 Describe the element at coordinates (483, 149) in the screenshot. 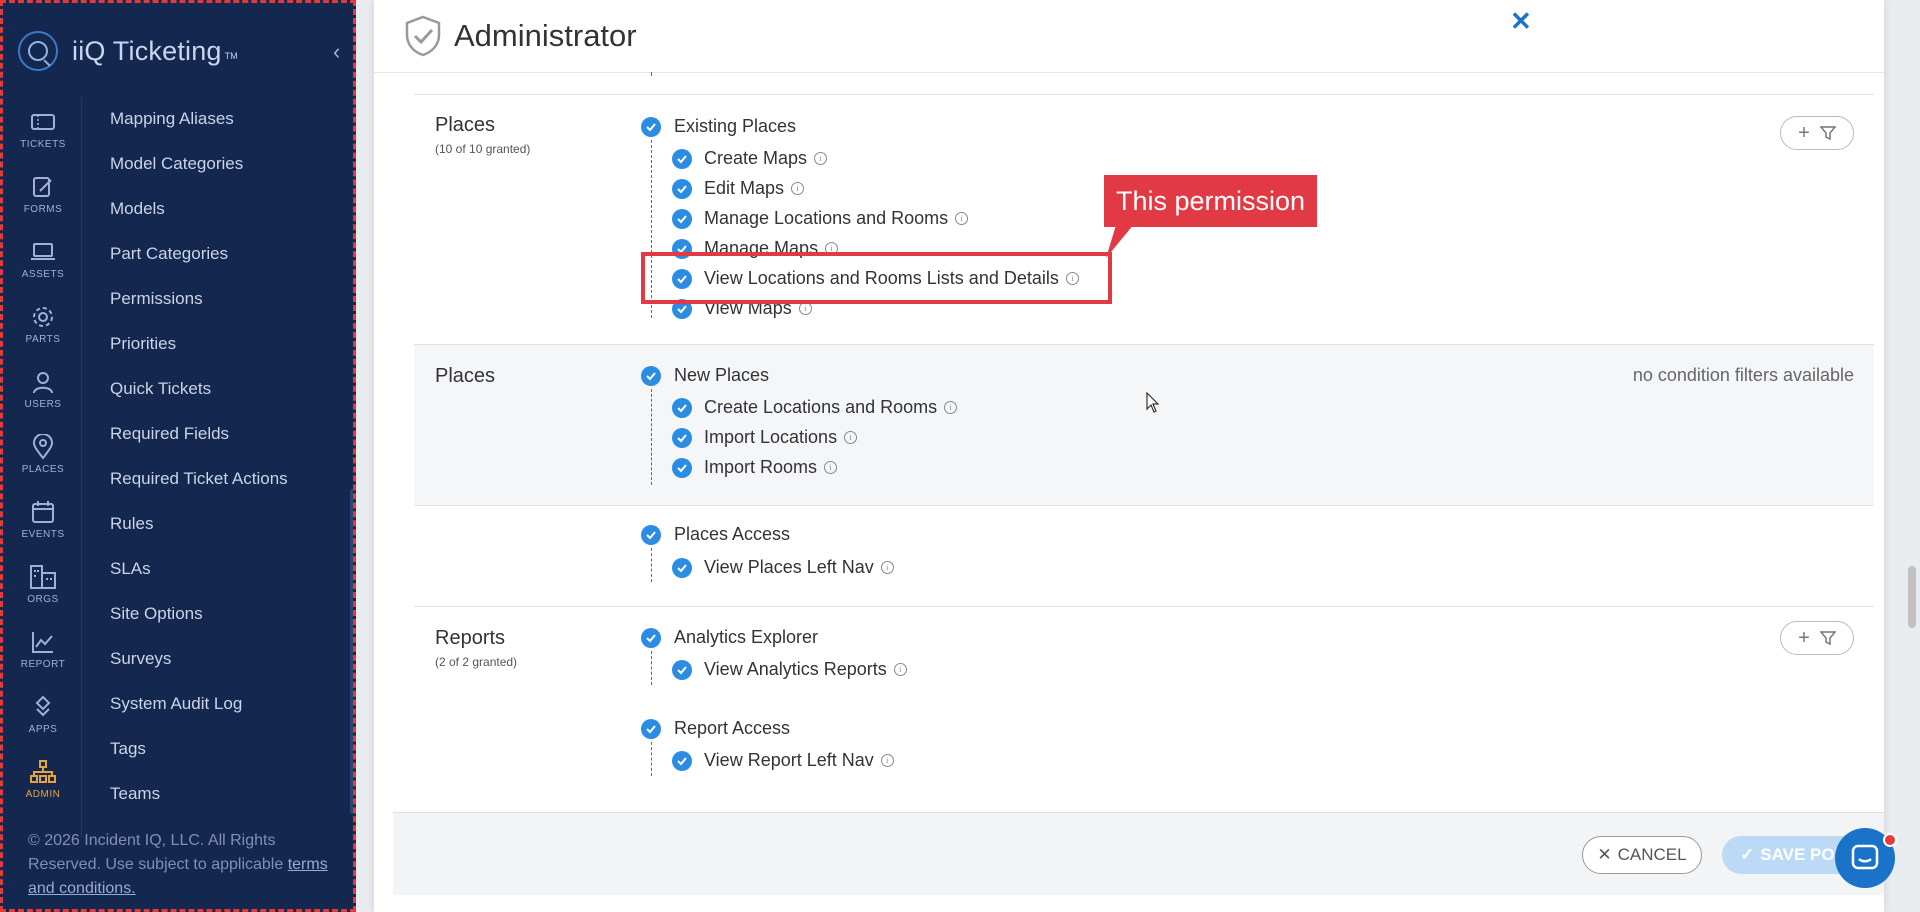

I see `section-granted-count: (10 of 10 granted)` at that location.